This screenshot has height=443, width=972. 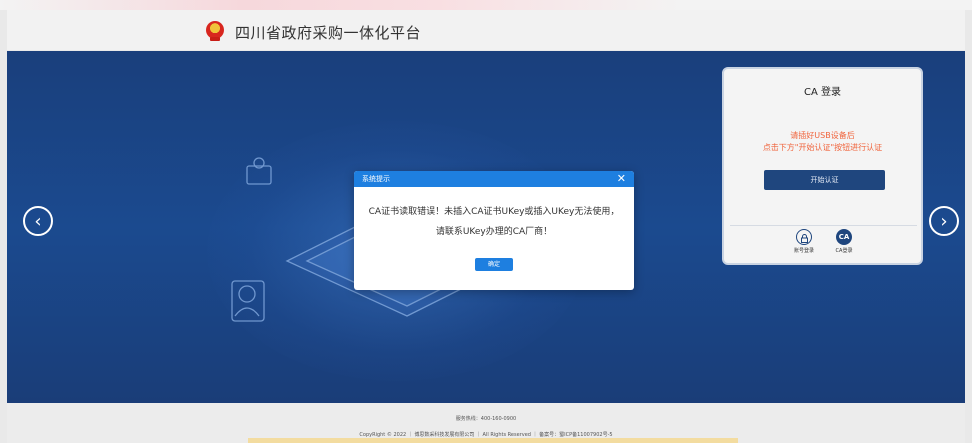 I want to click on dialog-header: 系统提示 ✕, so click(x=494, y=179).